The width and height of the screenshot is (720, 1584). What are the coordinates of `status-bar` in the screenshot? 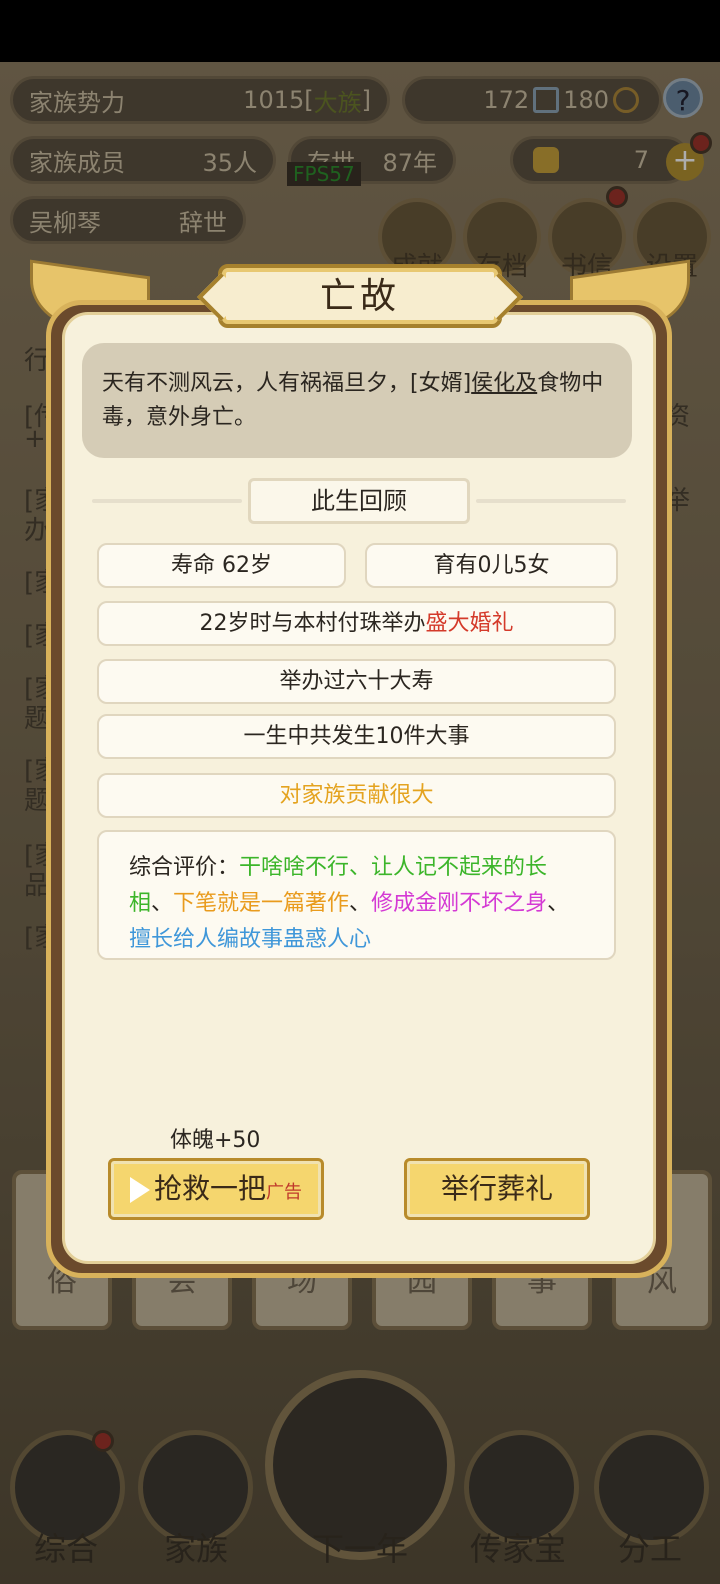 It's located at (360, 31).